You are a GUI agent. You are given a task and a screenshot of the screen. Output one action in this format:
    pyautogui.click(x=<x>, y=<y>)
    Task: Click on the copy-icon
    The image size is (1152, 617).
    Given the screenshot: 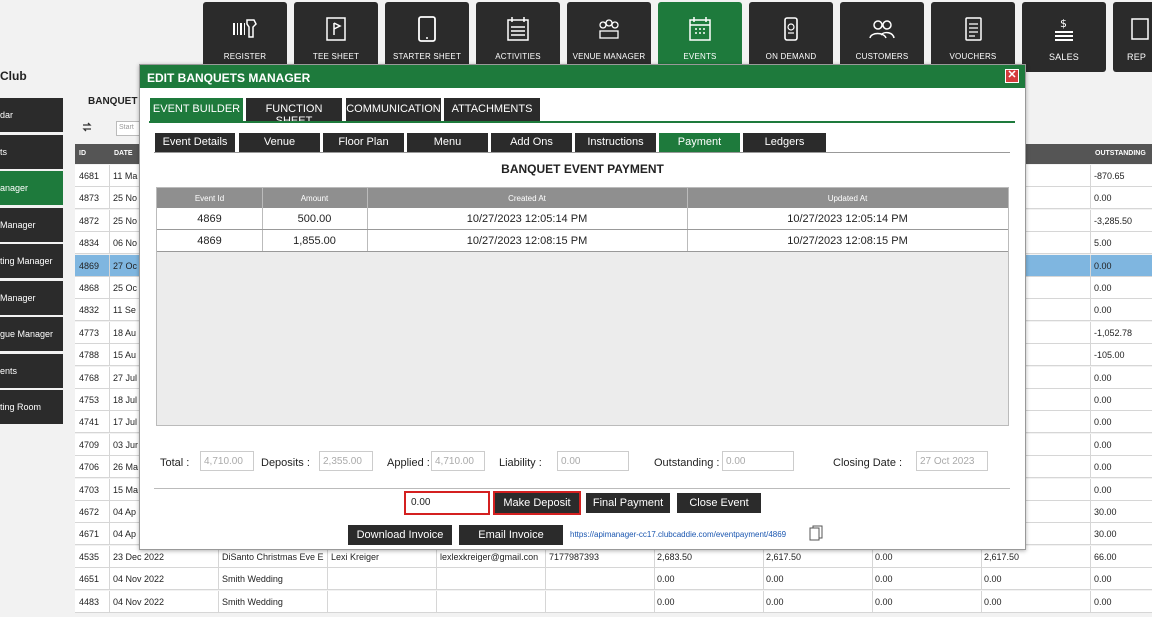 What is the action you would take?
    pyautogui.click(x=816, y=533)
    